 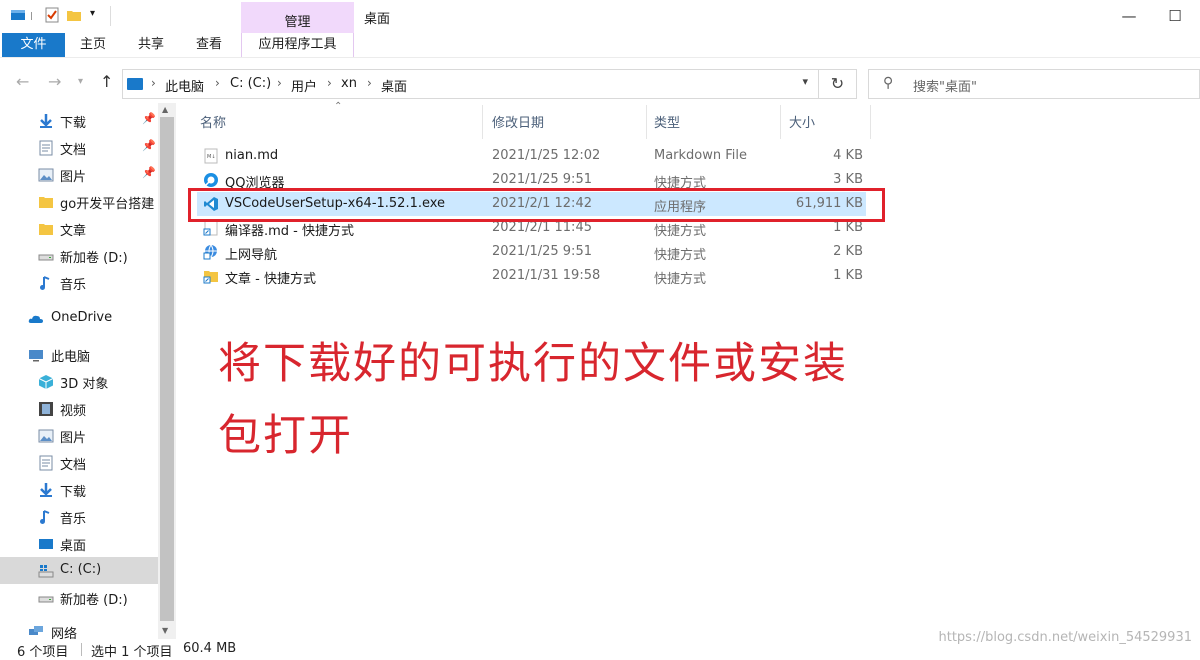 What do you see at coordinates (92, 13) in the screenshot?
I see `customize-toolbar-chevron-icon: ▾` at bounding box center [92, 13].